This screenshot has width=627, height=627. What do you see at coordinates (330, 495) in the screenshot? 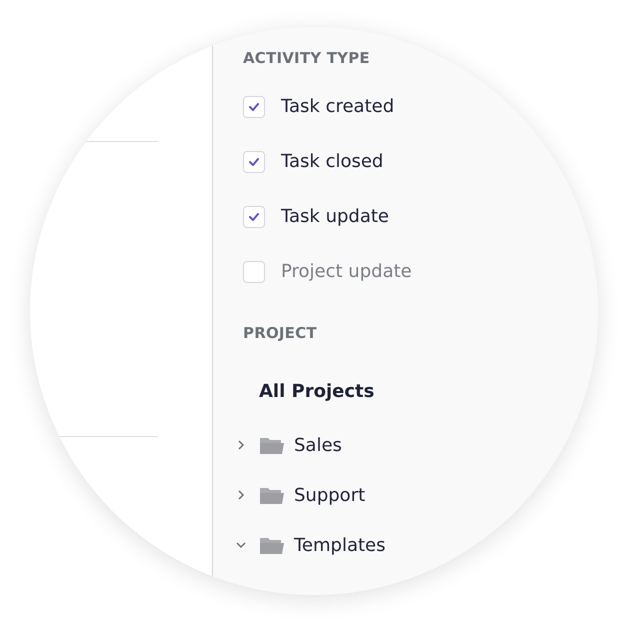
I see `tree-item: Support` at bounding box center [330, 495].